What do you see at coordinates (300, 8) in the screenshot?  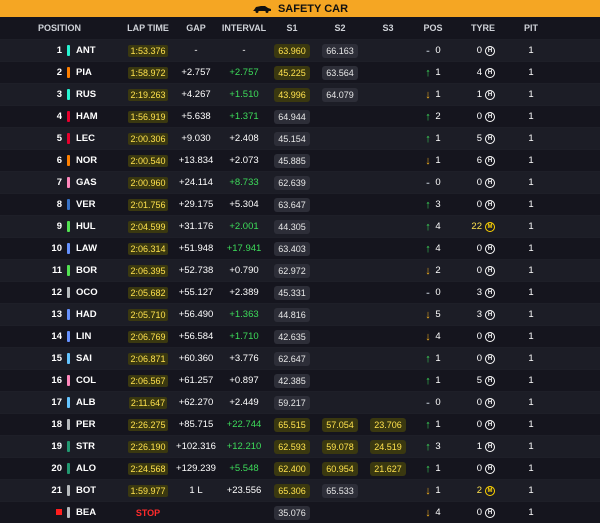 I see `safety-car-banner: SAFETY CAR` at bounding box center [300, 8].